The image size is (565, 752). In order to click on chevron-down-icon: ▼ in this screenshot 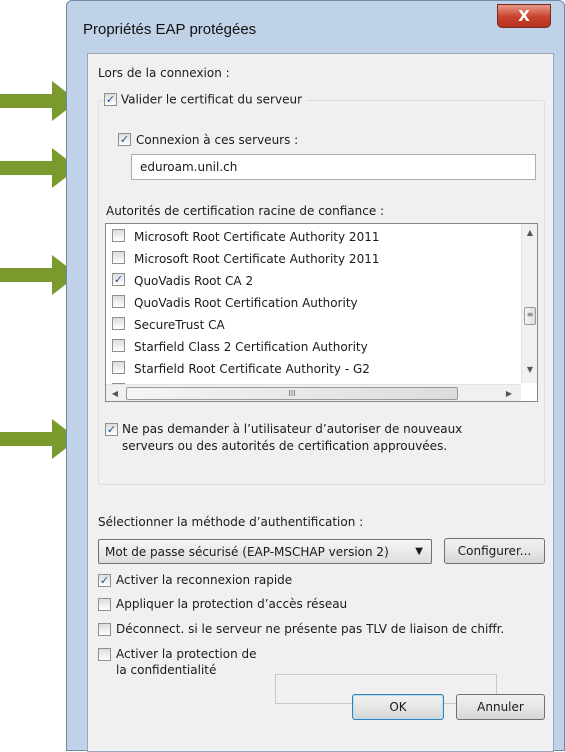, I will do `click(419, 551)`.